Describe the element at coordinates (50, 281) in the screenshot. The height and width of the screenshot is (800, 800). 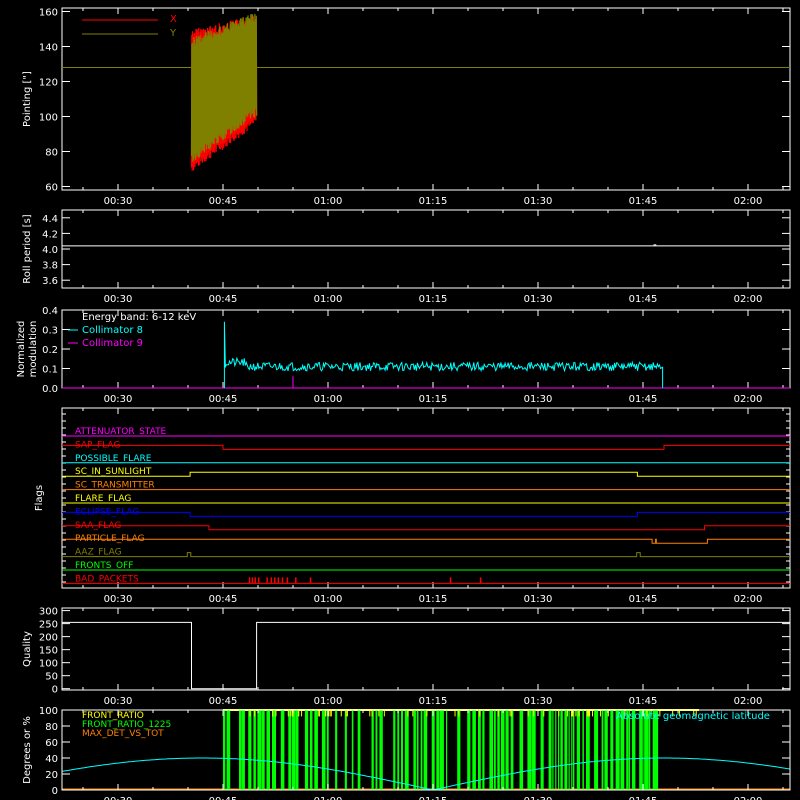
I see `y-tick-label: 3.6` at that location.